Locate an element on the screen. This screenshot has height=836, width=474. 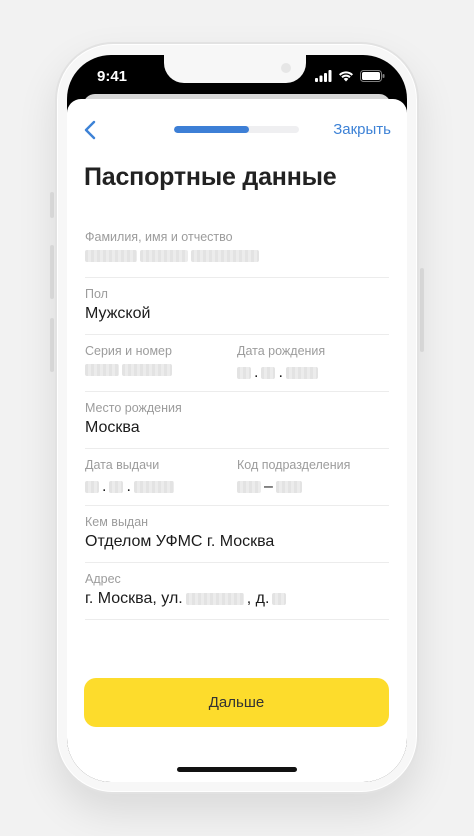
address-value: г. Москва, ул. , д. is located at coordinates (186, 599).